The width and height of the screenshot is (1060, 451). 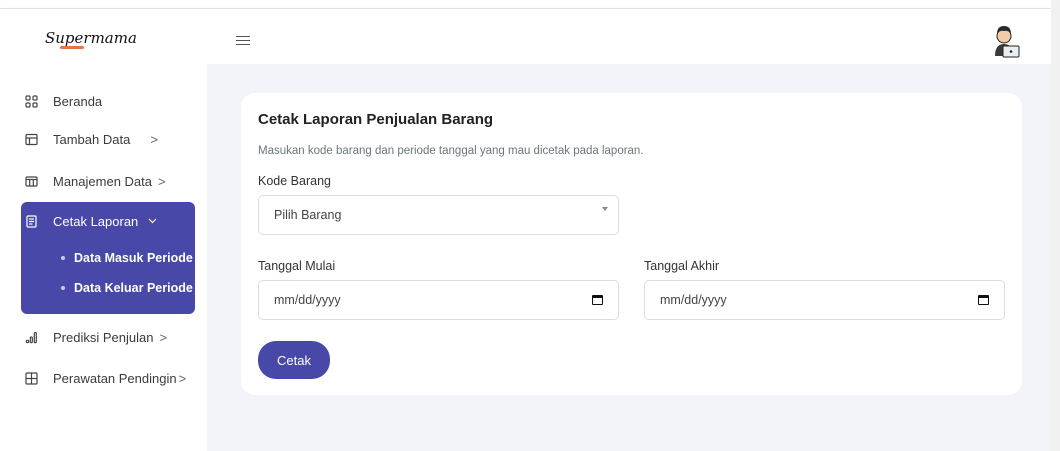 I want to click on tanggal-akhir-label: Tanggal Akhir, so click(x=682, y=266).